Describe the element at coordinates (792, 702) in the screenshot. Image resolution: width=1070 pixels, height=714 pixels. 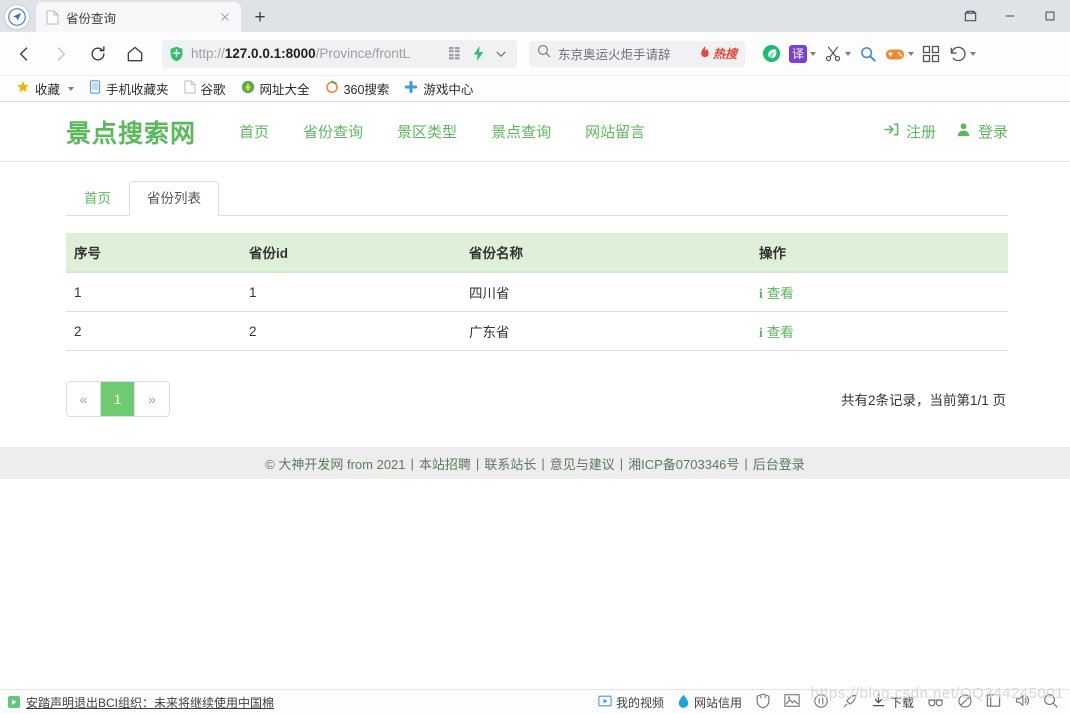
I see `screenshot-button` at that location.